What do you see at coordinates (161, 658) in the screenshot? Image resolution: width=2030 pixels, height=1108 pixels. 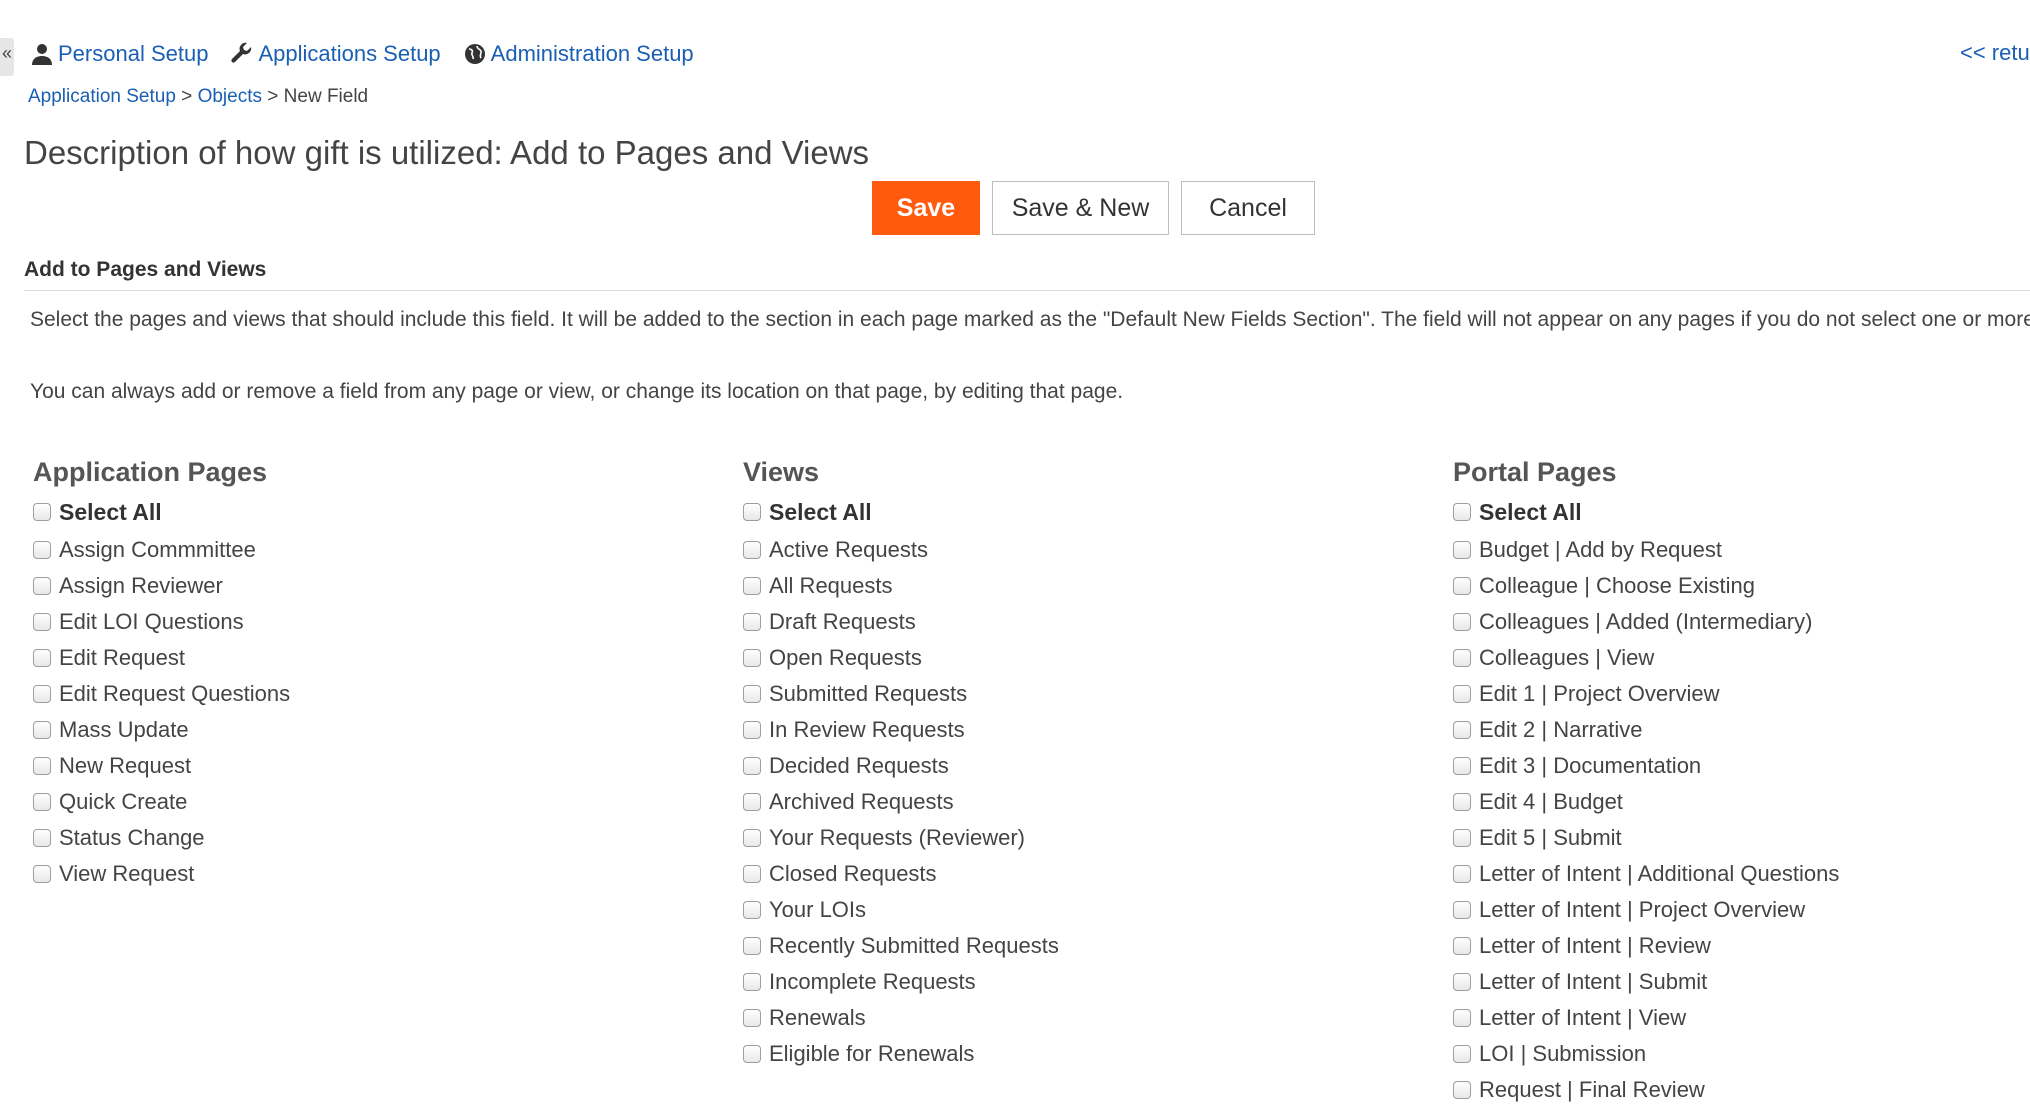 I see `checkbox-item: Edit Request` at bounding box center [161, 658].